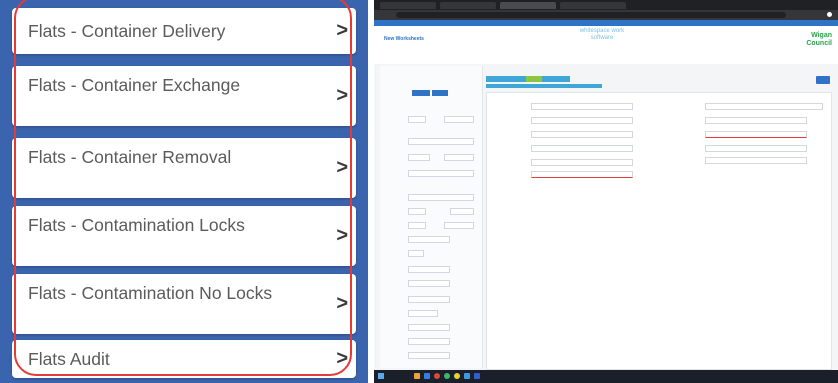  Describe the element at coordinates (184, 96) in the screenshot. I see `menu-item-container-exchange: Flats - Container Exchange >` at that location.